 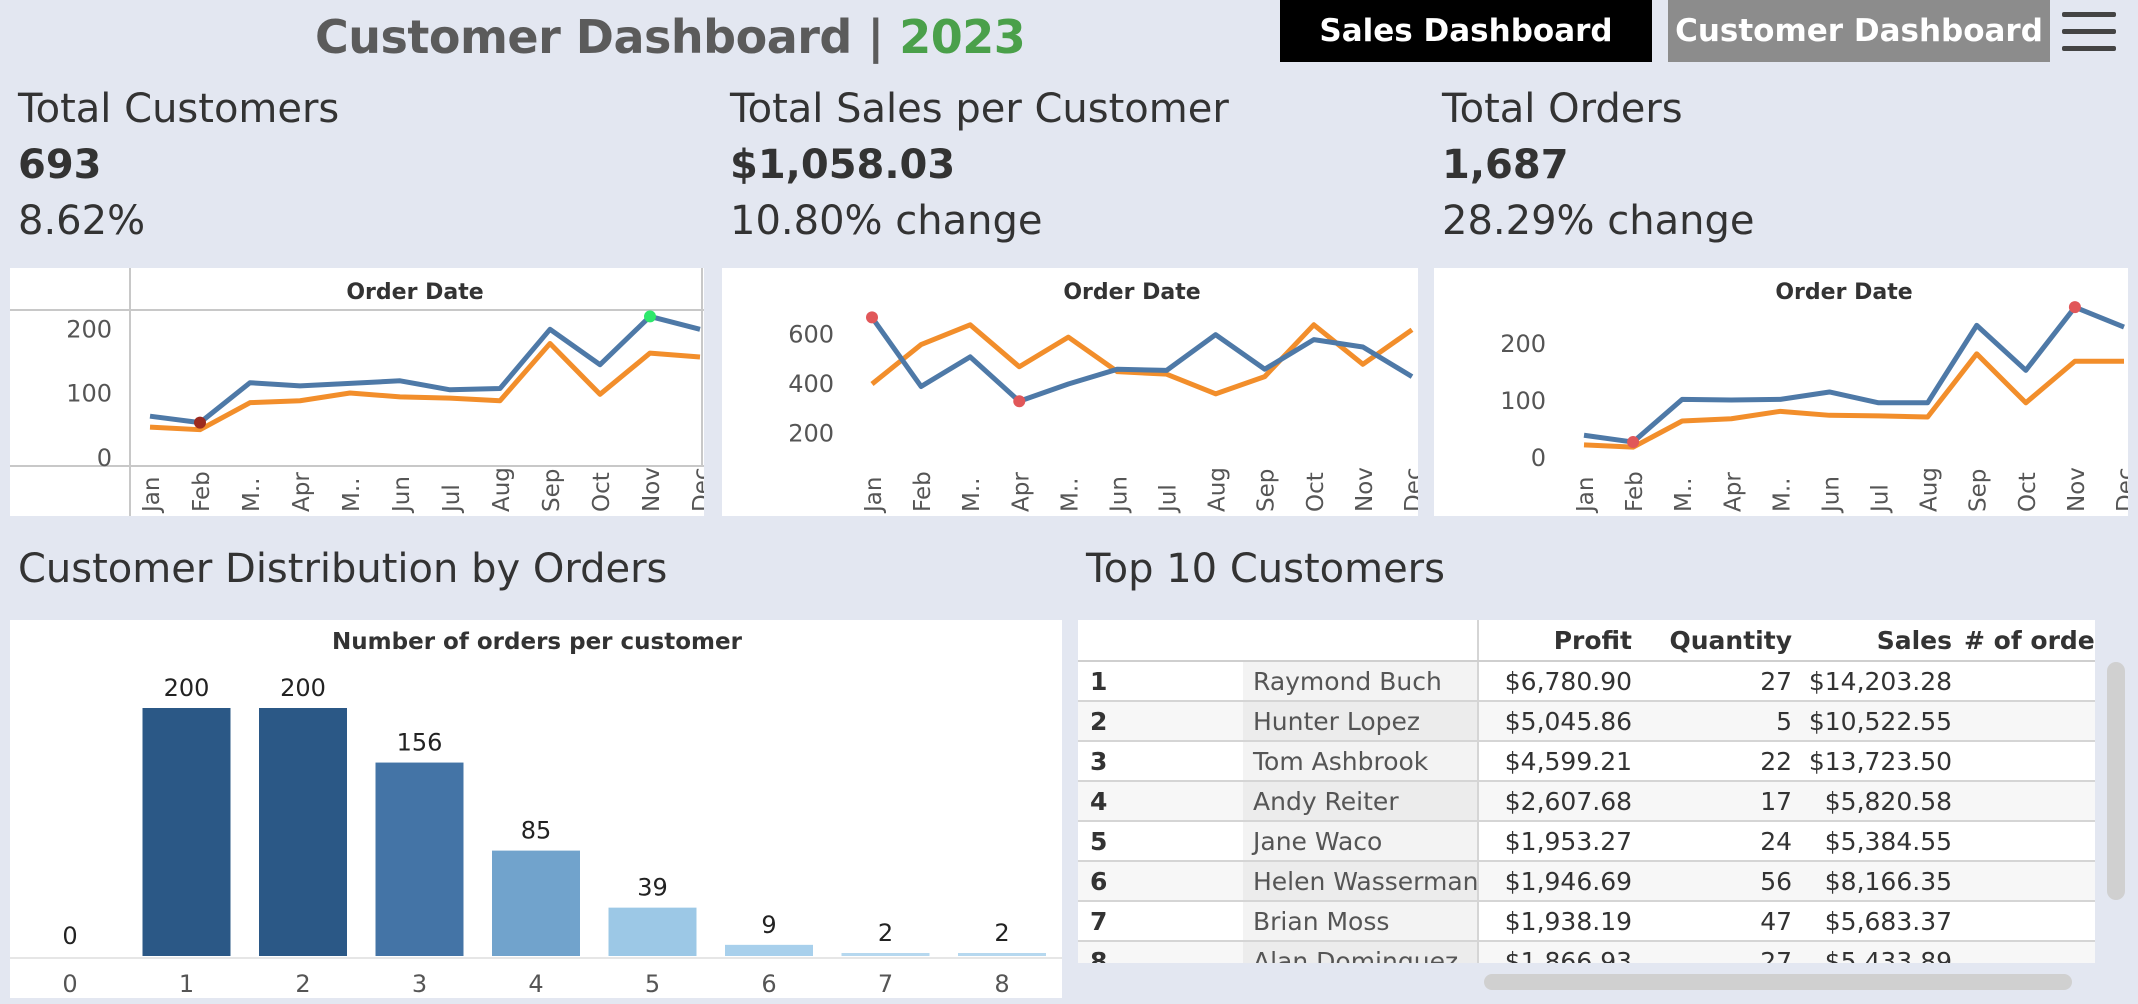 What do you see at coordinates (1361, 801) in the screenshot?
I see `table-cell-customer-name: Andy Reiter` at bounding box center [1361, 801].